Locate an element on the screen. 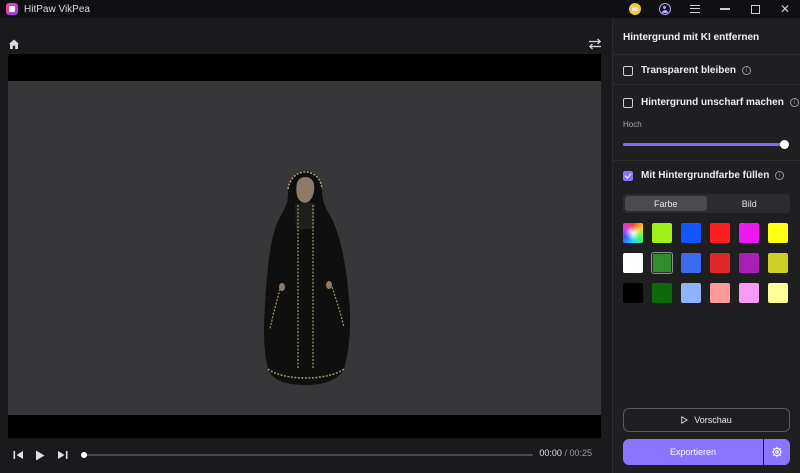  option-fill-color: Mit Hintergrundfarbe füllen i is located at coordinates (704, 175).